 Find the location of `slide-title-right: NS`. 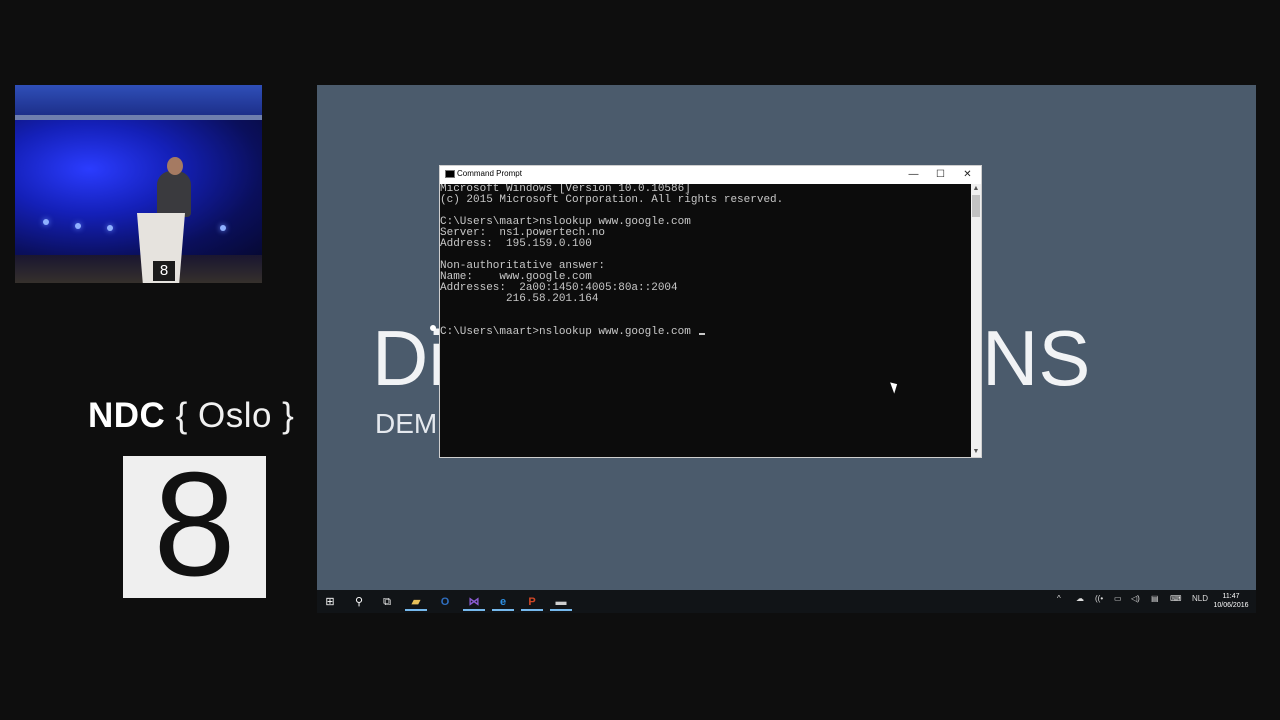

slide-title-right: NS is located at coordinates (1036, 358).